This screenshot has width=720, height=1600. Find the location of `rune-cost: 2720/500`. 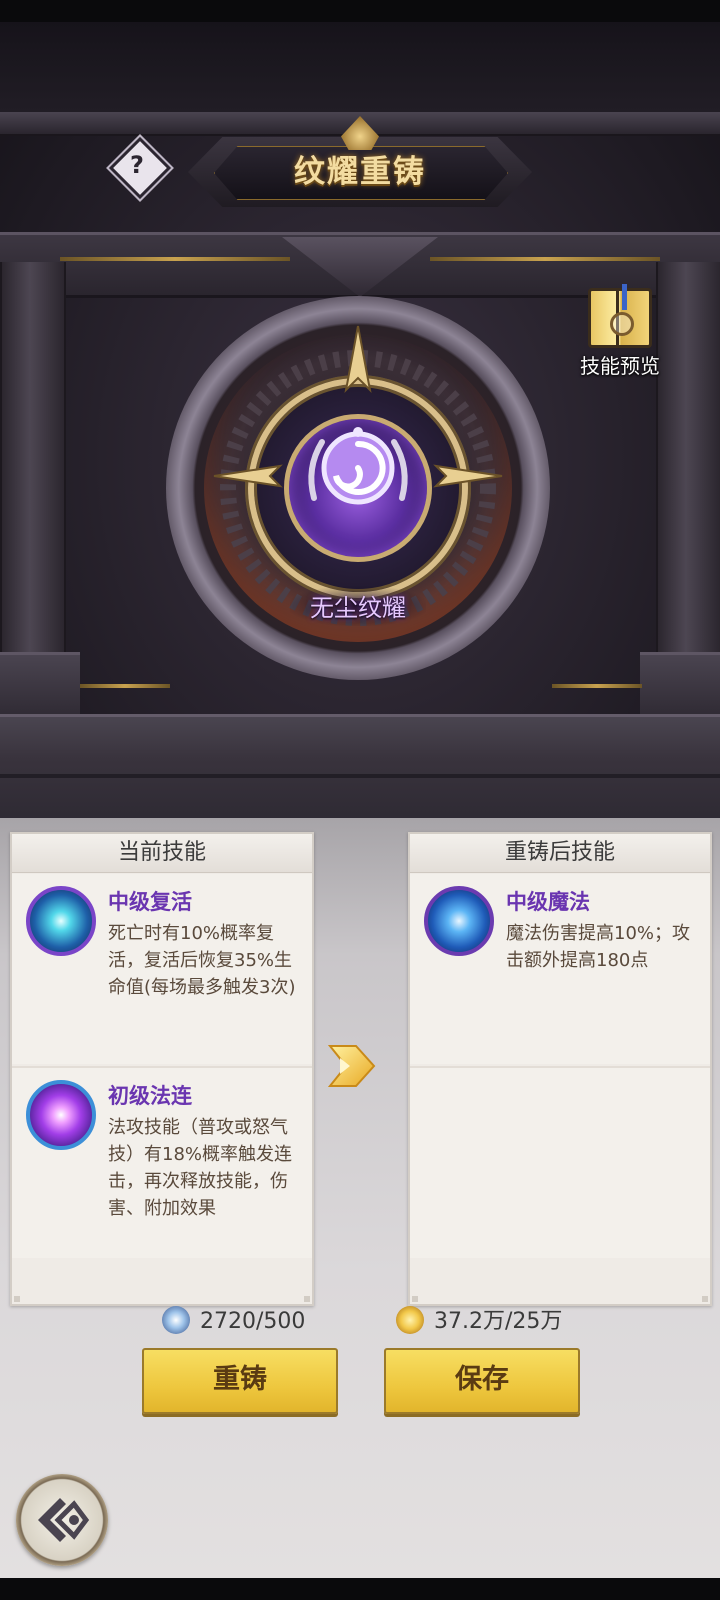

rune-cost: 2720/500 is located at coordinates (233, 1322).